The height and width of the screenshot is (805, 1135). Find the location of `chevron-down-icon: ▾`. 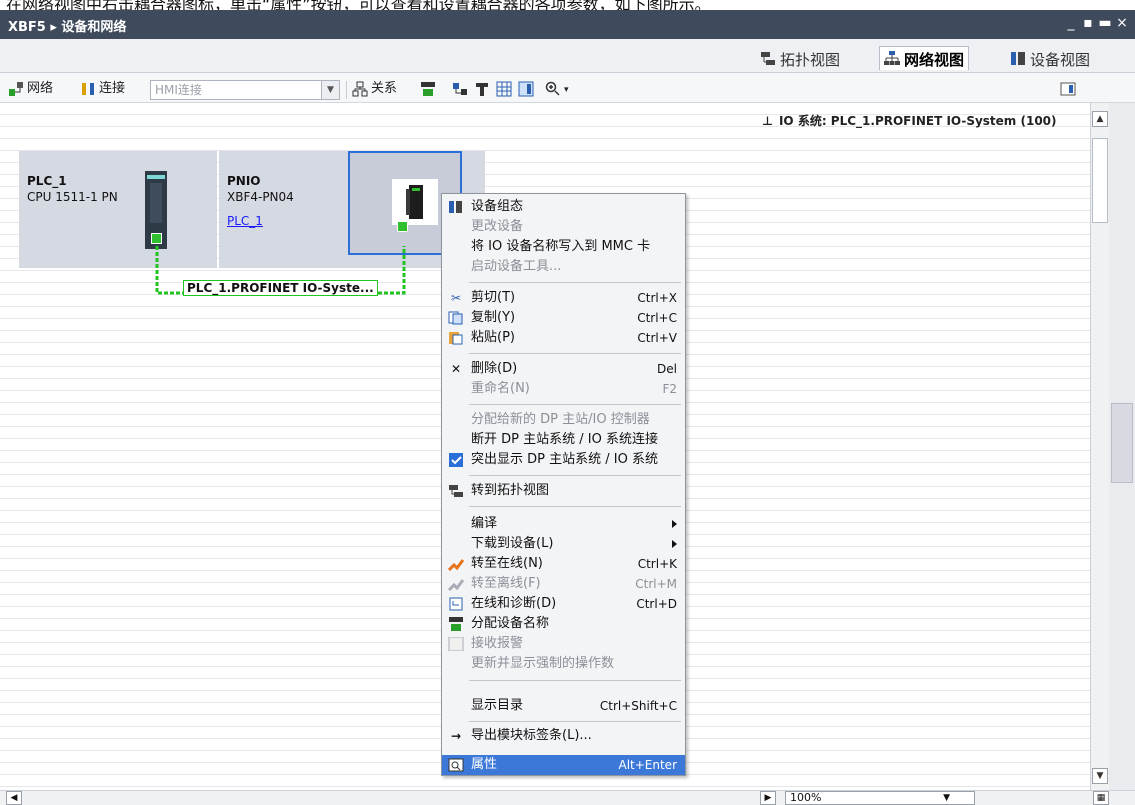

chevron-down-icon: ▾ is located at coordinates (566, 90).